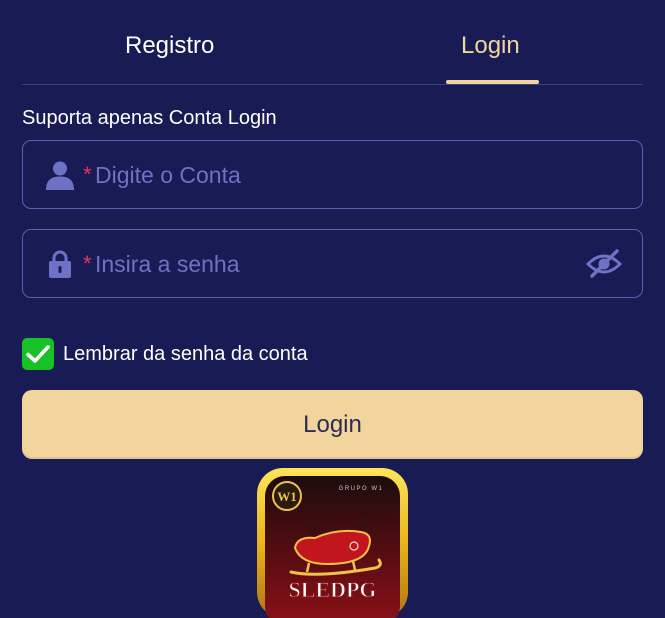  What do you see at coordinates (604, 264) in the screenshot?
I see `eye-off-icon` at bounding box center [604, 264].